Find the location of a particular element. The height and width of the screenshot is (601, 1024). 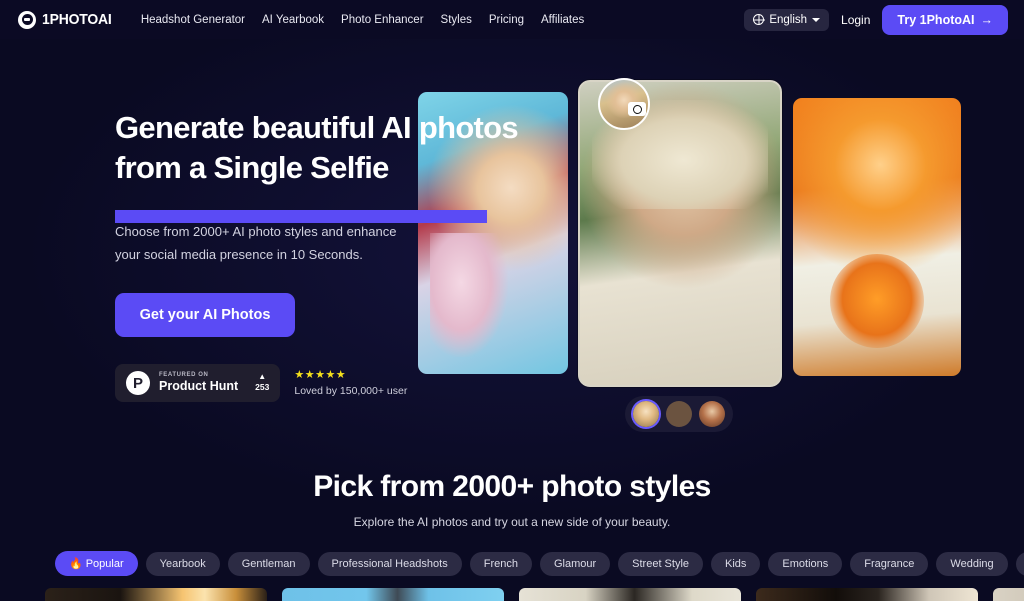

chip-travel: Travel is located at coordinates (1019, 563).